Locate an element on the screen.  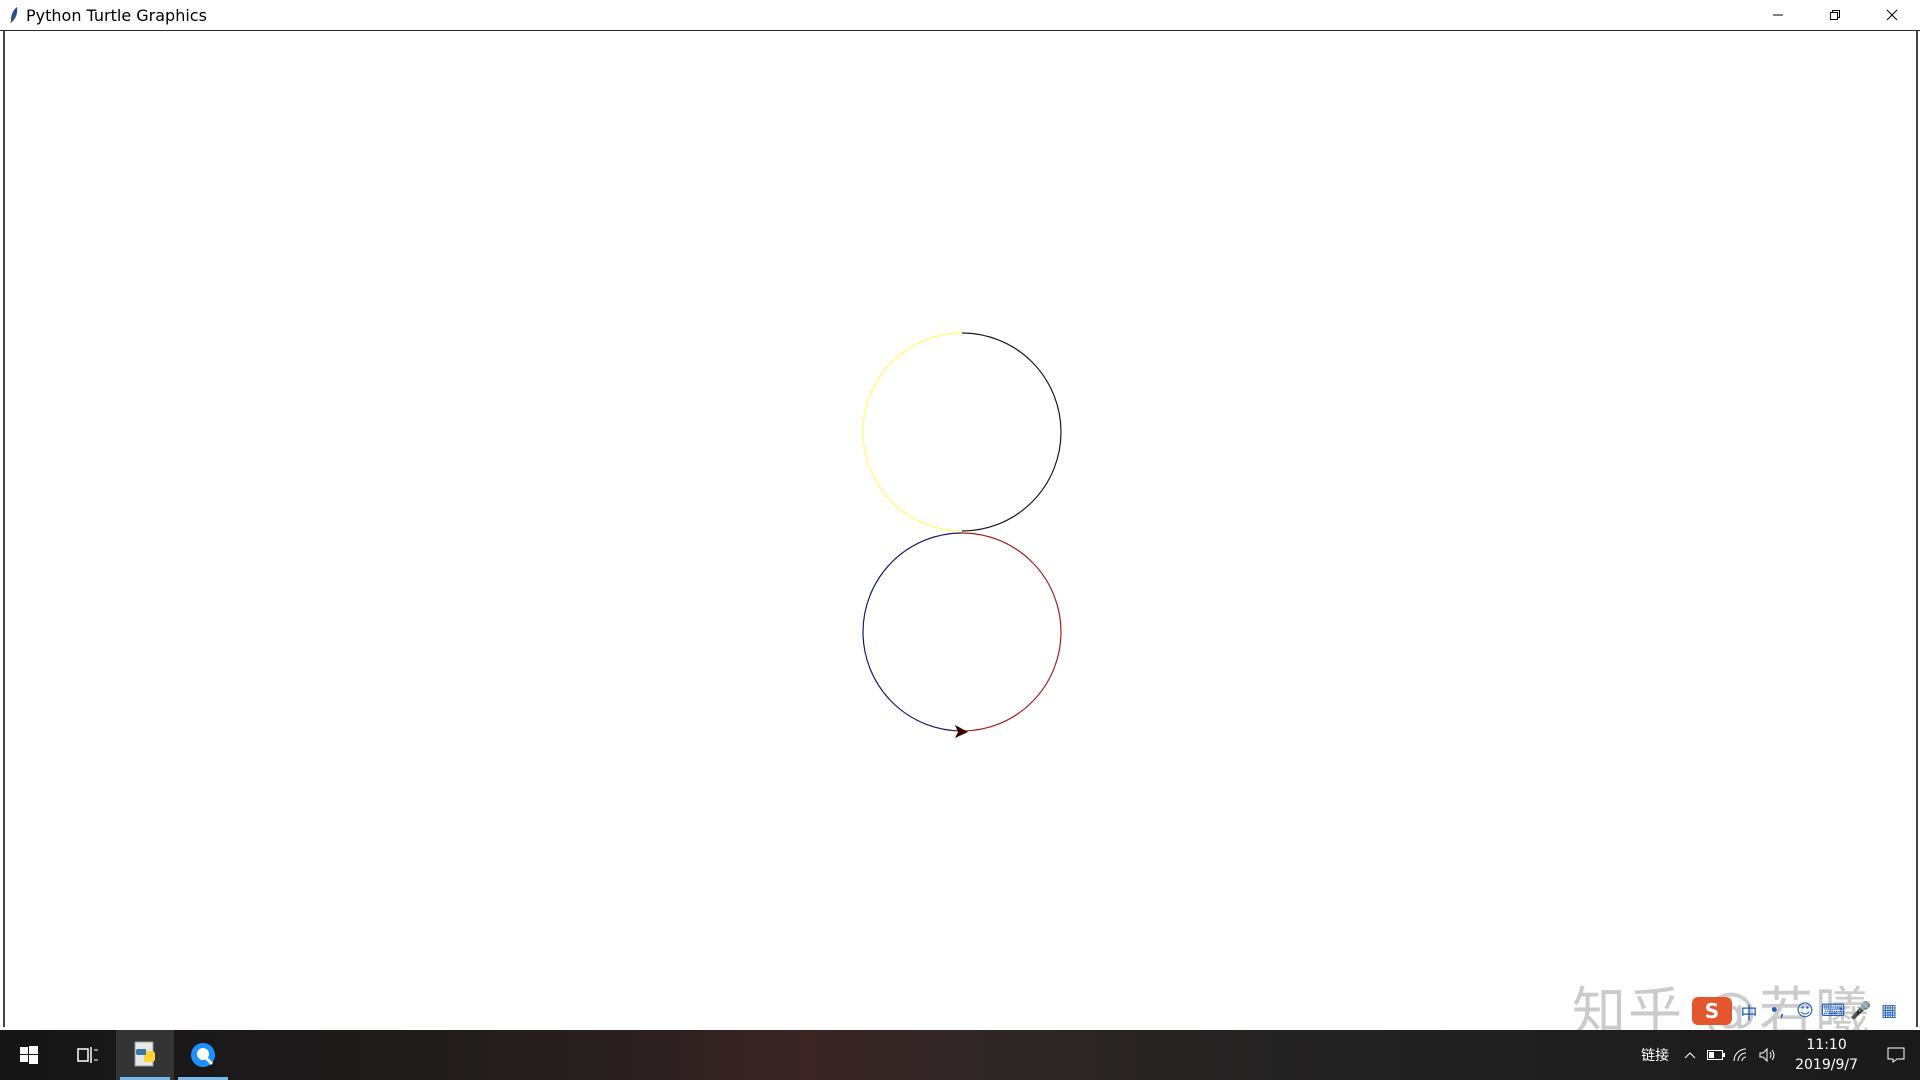
show-hidden-icons-button is located at coordinates (1690, 1055).